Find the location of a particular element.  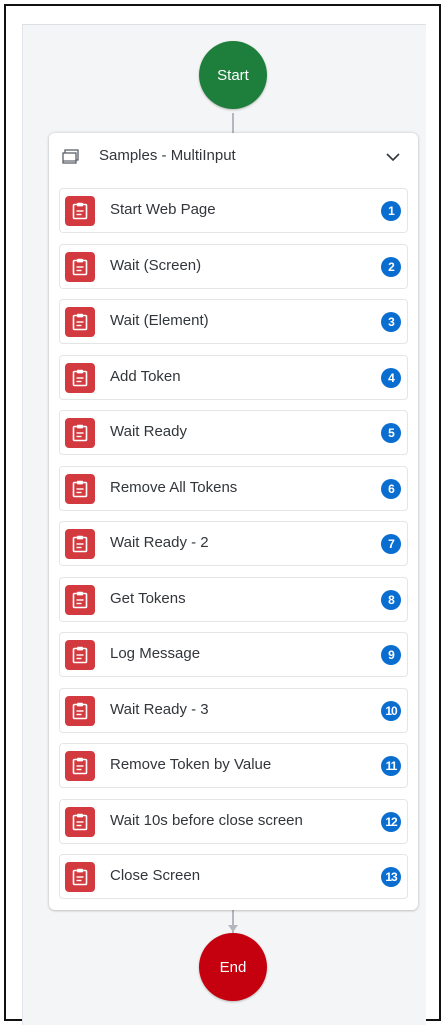

step-number-badge: 10 is located at coordinates (391, 711).